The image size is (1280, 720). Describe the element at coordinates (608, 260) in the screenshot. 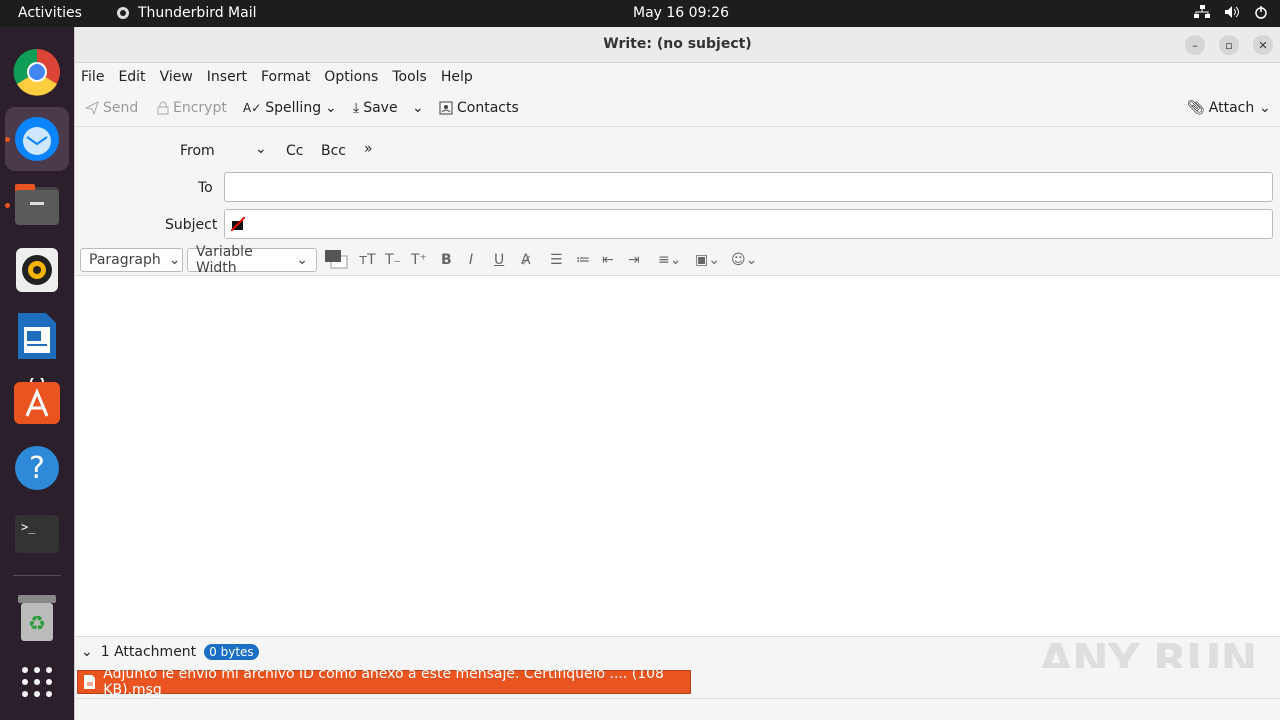

I see `outdent-icon: ⇤` at that location.